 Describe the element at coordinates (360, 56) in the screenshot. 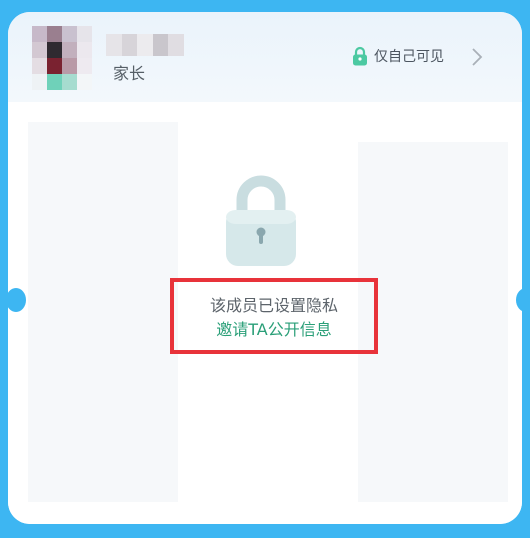

I see `lock-icon` at that location.